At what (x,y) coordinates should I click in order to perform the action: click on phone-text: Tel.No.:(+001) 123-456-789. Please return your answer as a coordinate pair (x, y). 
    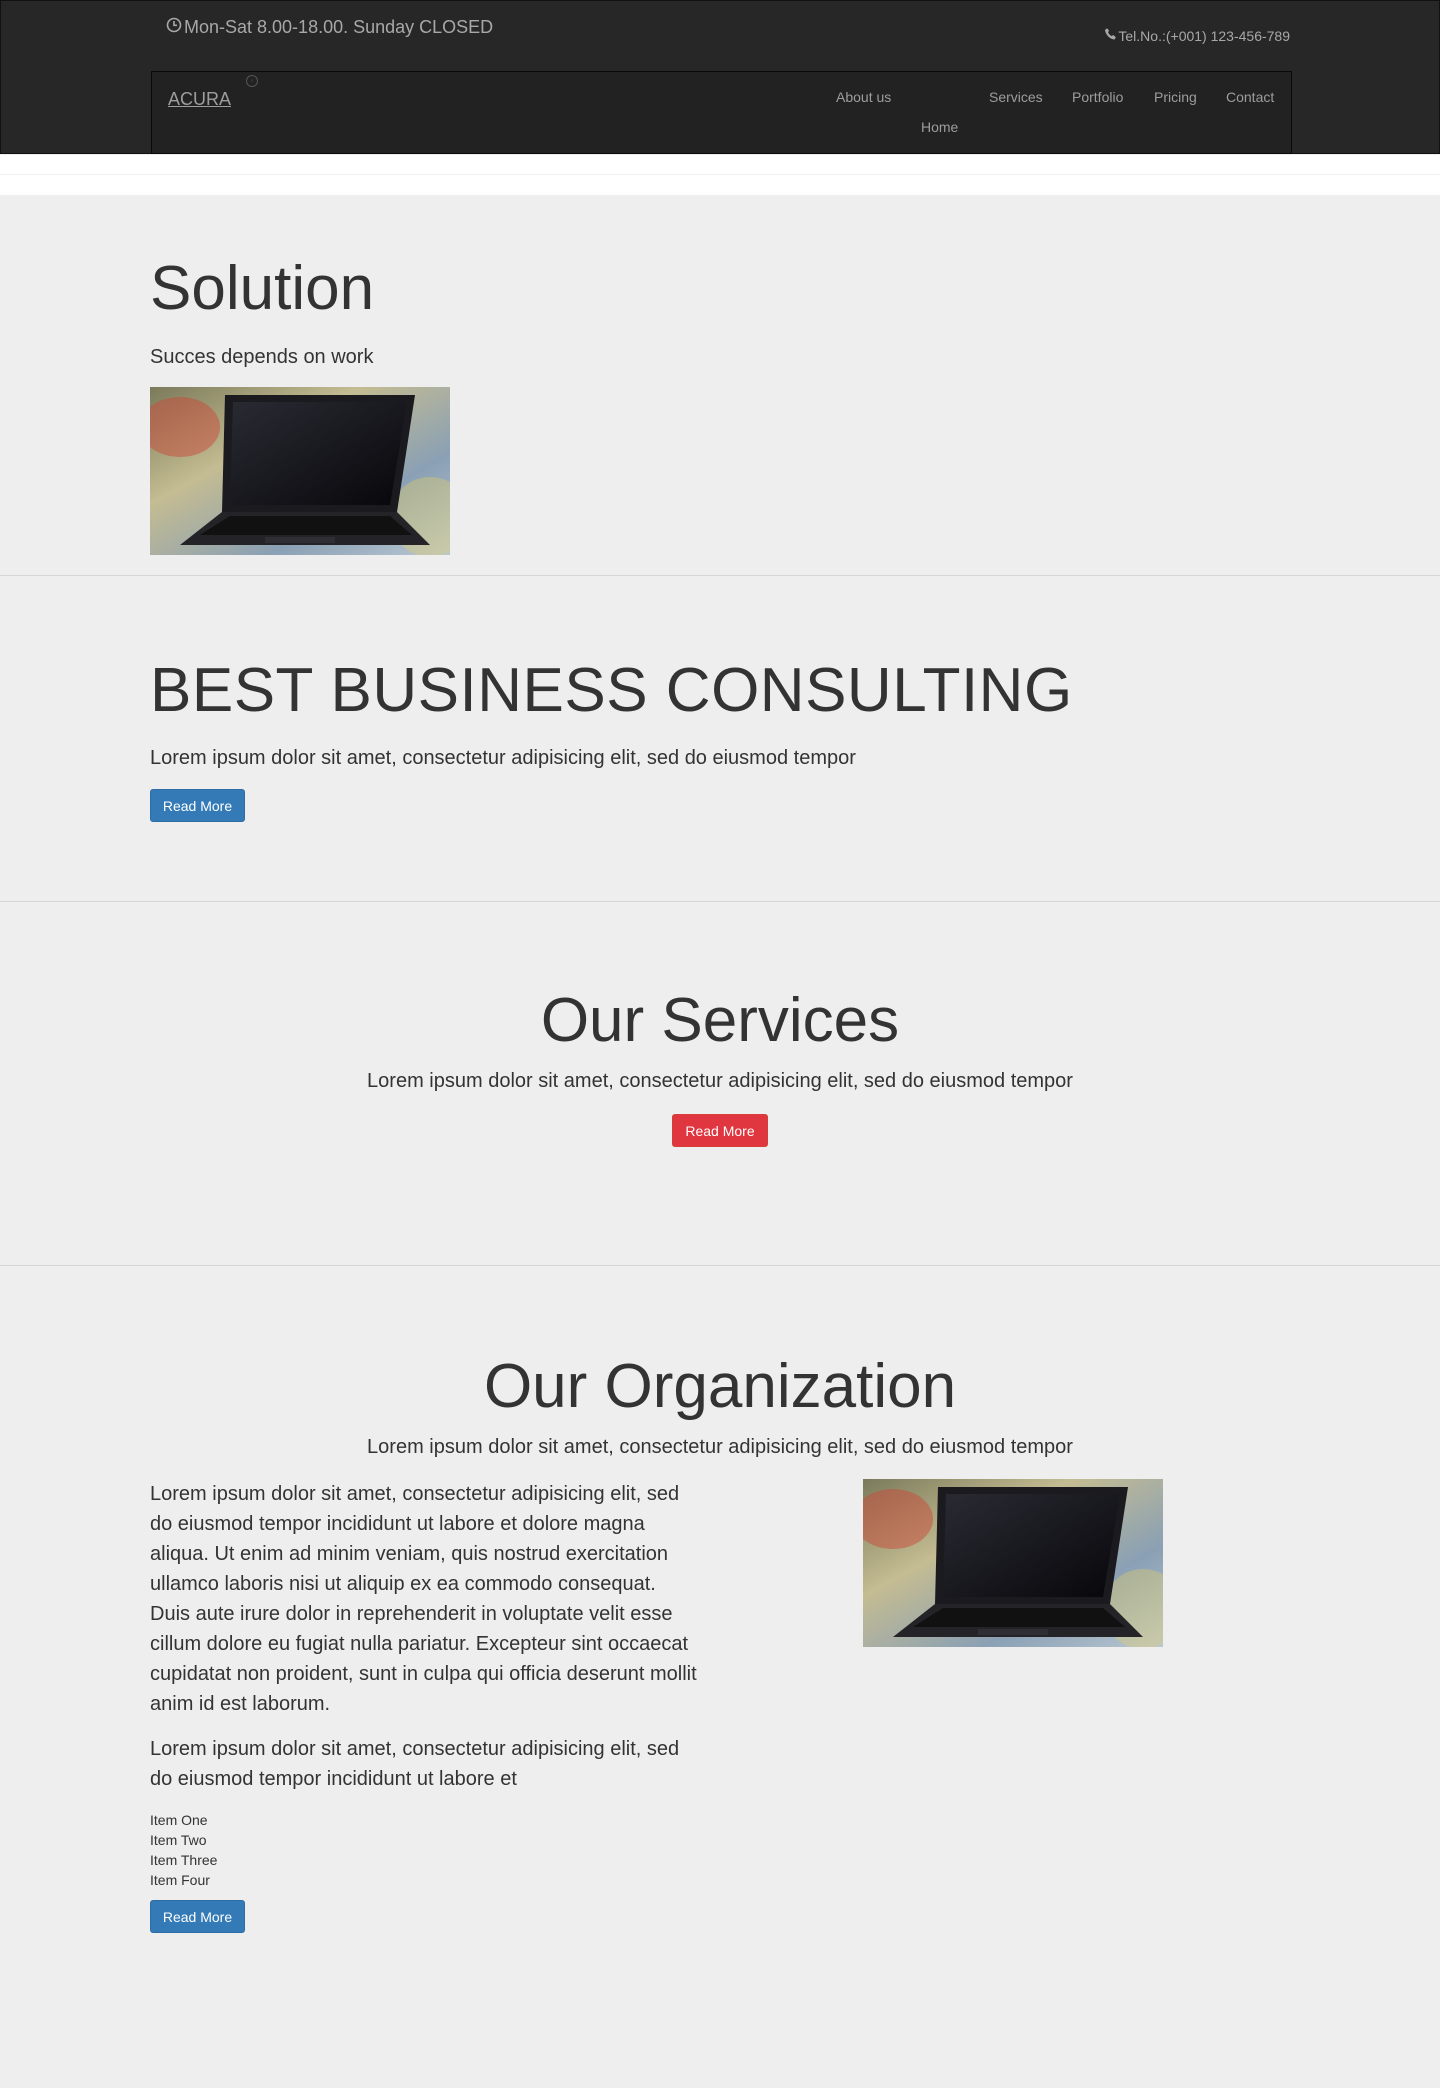
    Looking at the image, I should click on (1204, 35).